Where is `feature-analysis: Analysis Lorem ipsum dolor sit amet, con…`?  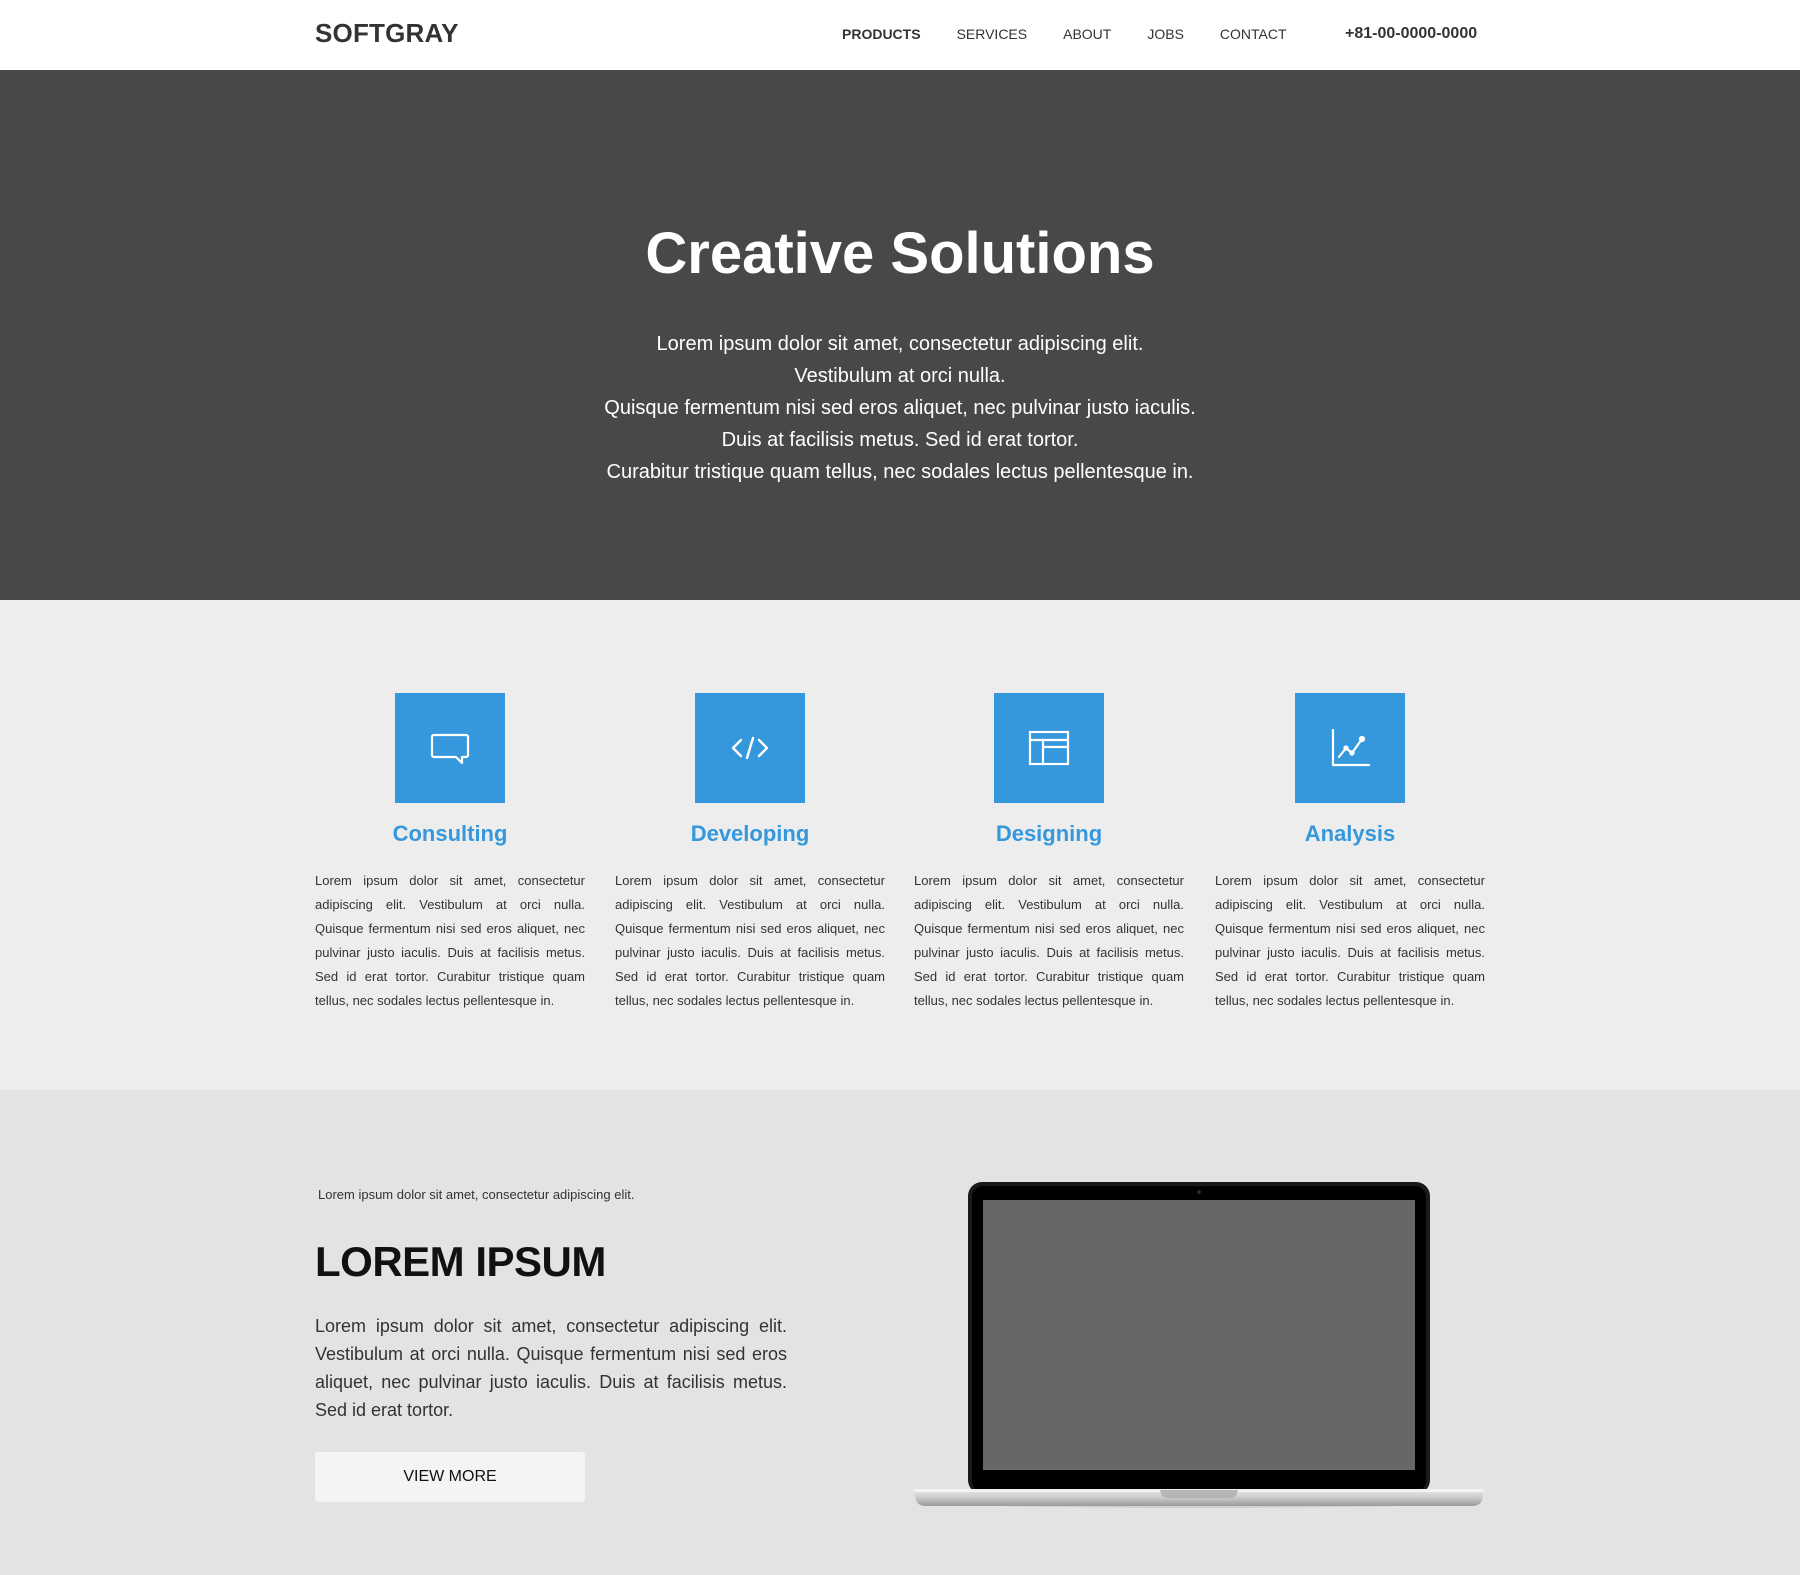
feature-analysis: Analysis Lorem ipsum dolor sit amet, con… is located at coordinates (1350, 853).